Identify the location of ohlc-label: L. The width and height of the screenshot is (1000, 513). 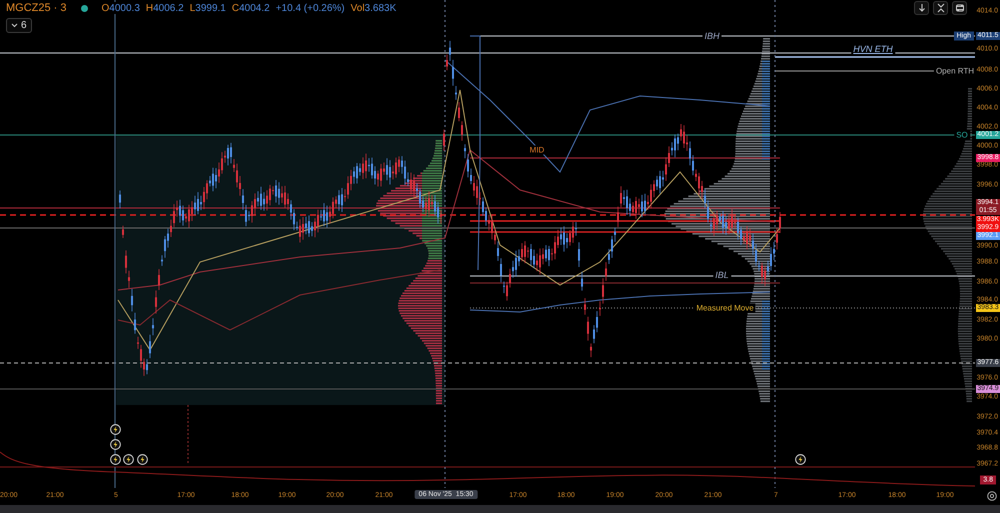
(193, 8).